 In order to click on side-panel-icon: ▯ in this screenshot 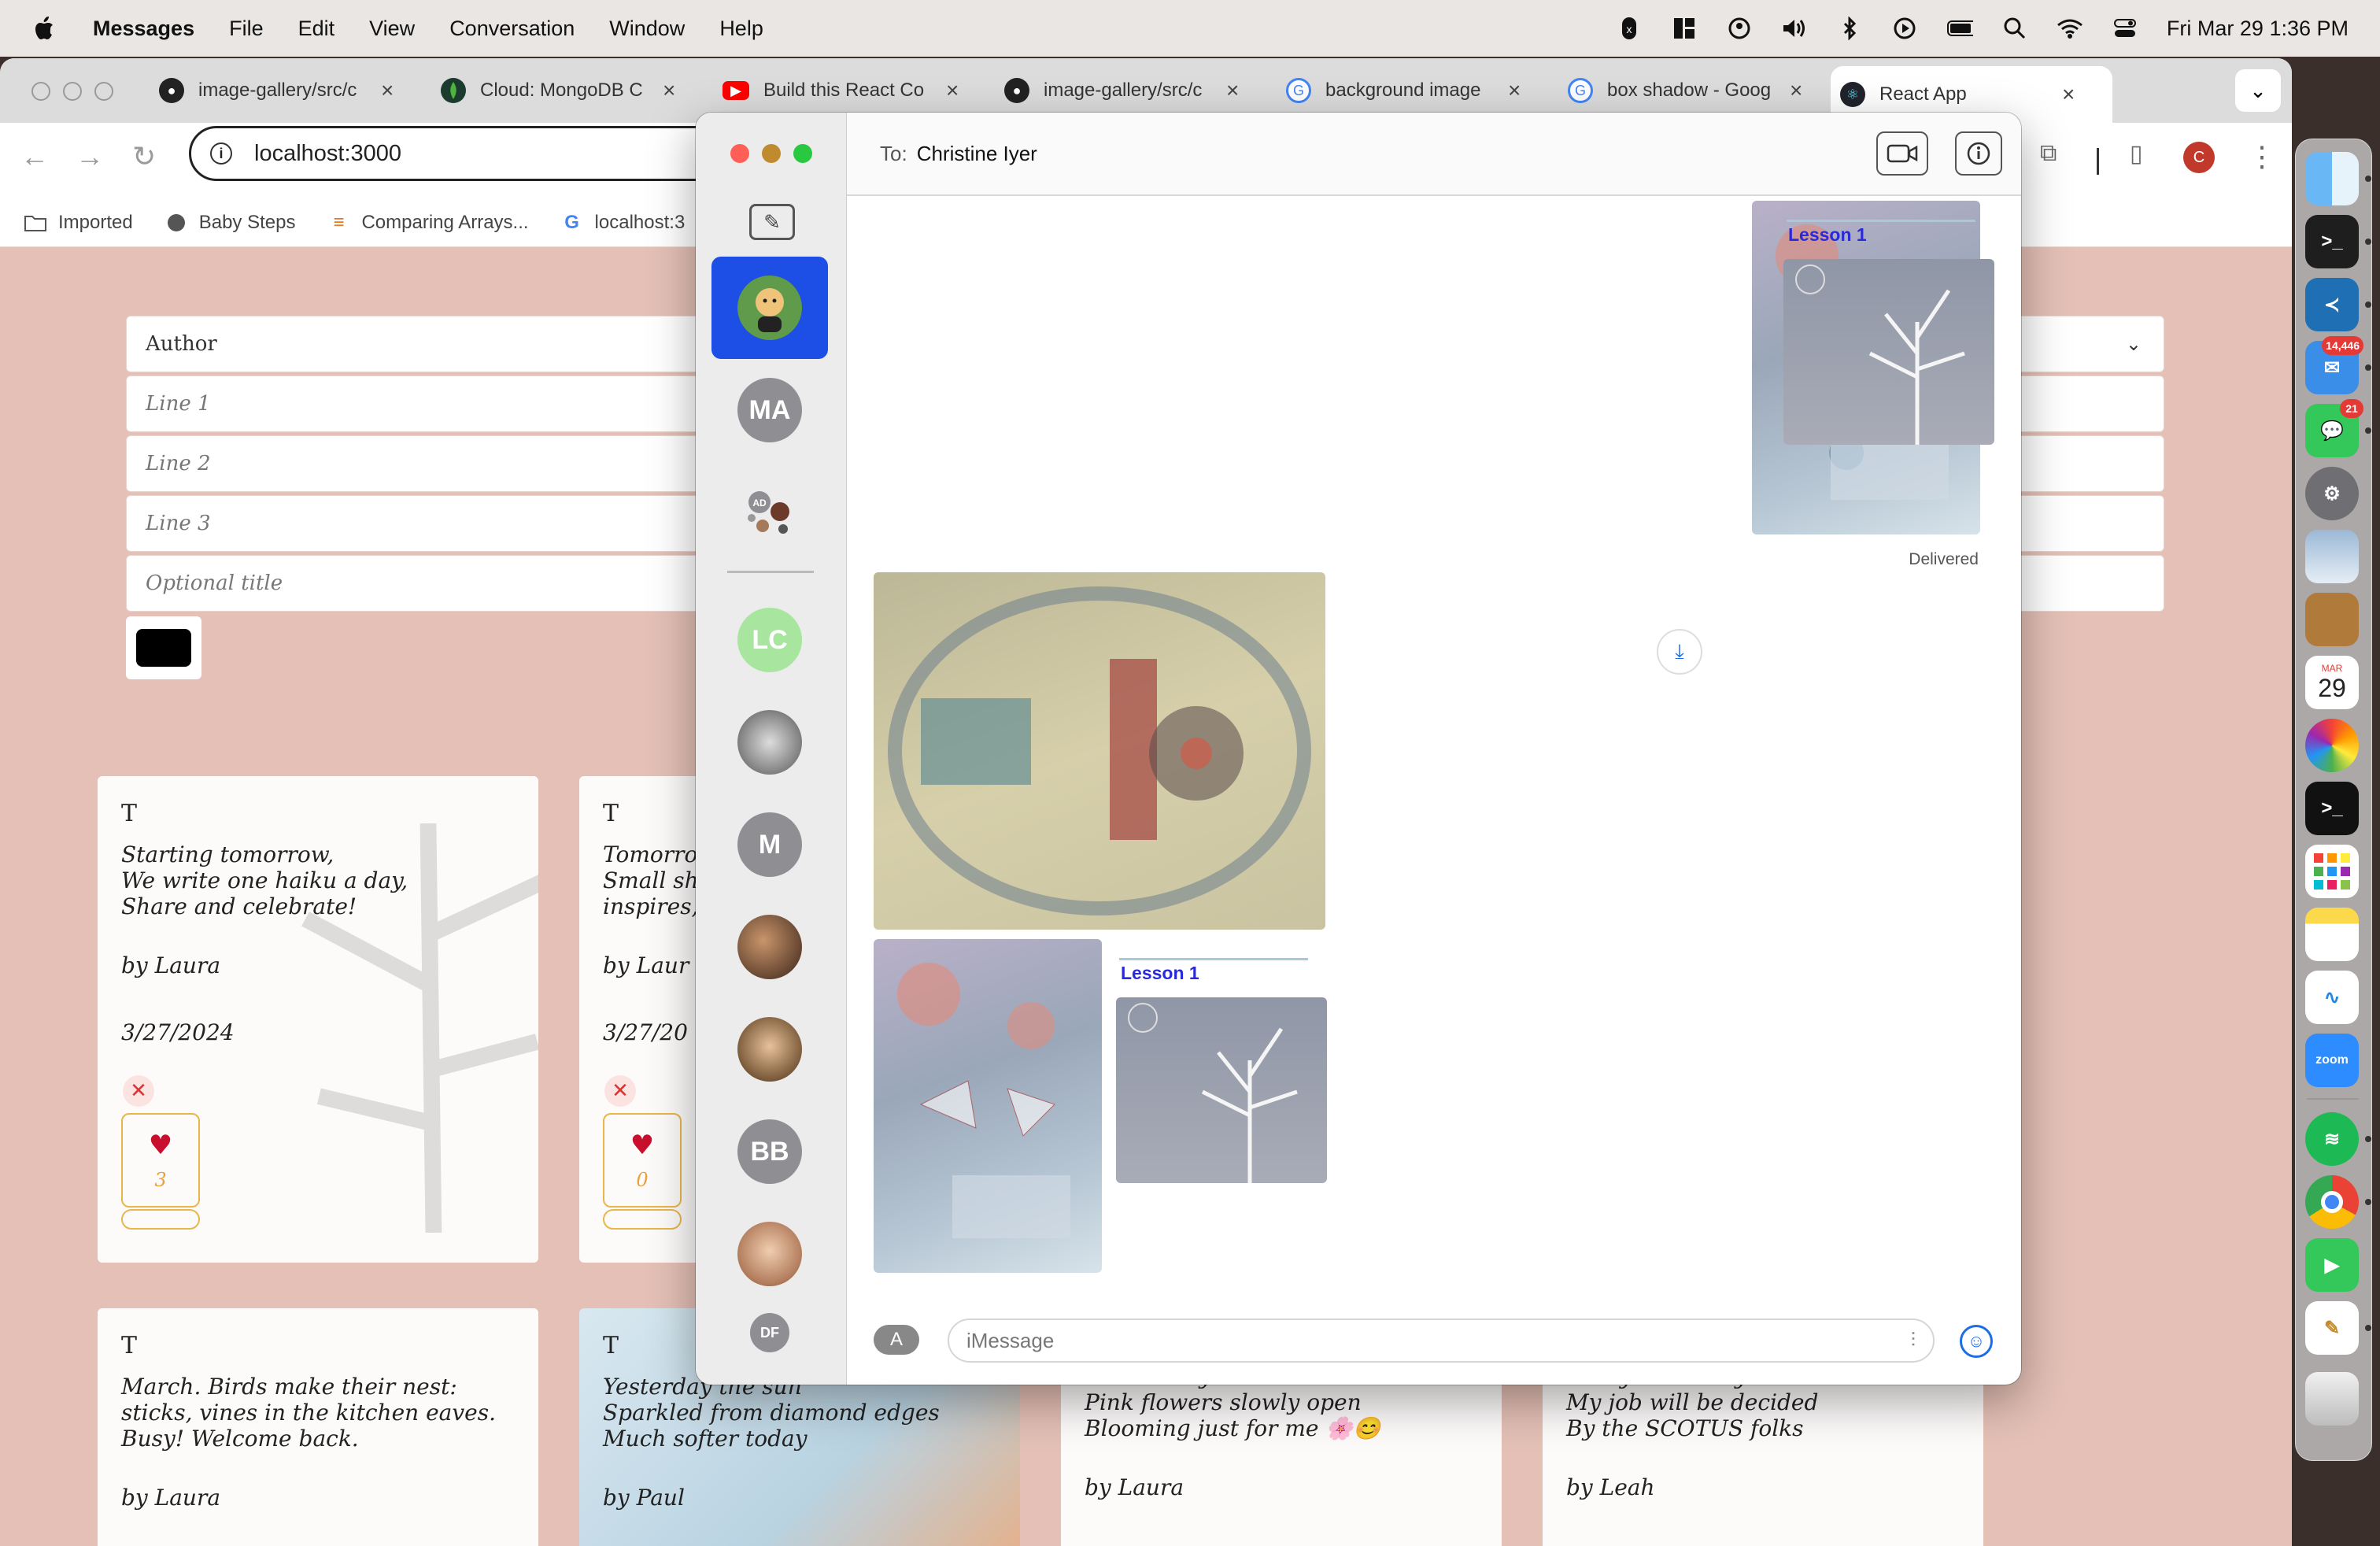, I will do `click(2136, 154)`.